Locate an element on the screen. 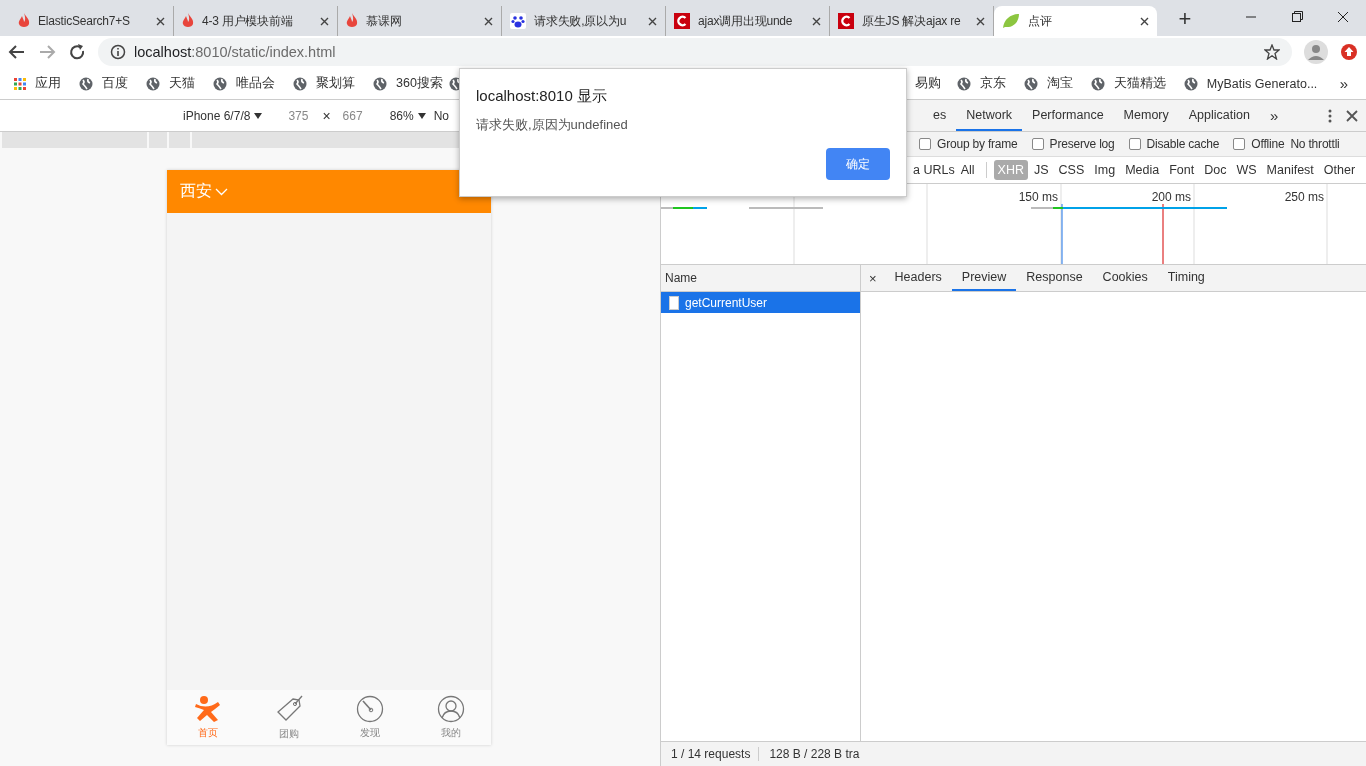 The image size is (1366, 766). dialog-message: 请求失败,原因为undefined is located at coordinates (552, 125).